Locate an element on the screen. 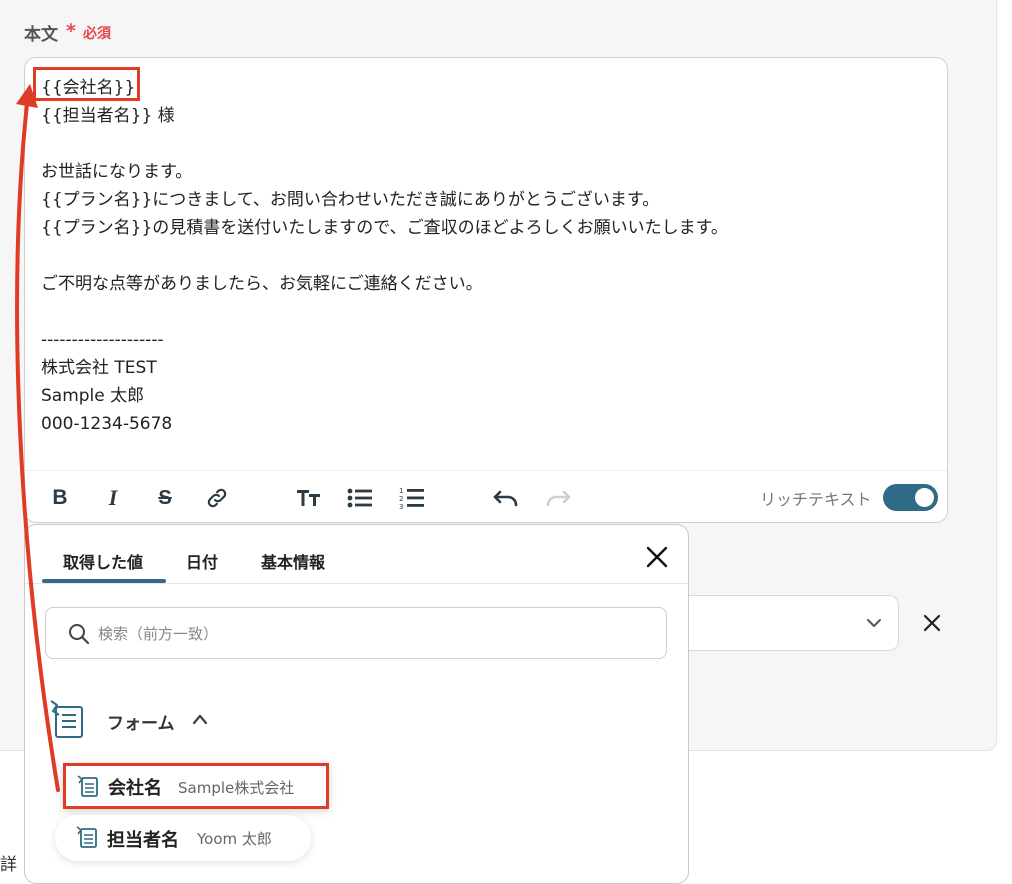  strikethrough-icon: S is located at coordinates (165, 498).